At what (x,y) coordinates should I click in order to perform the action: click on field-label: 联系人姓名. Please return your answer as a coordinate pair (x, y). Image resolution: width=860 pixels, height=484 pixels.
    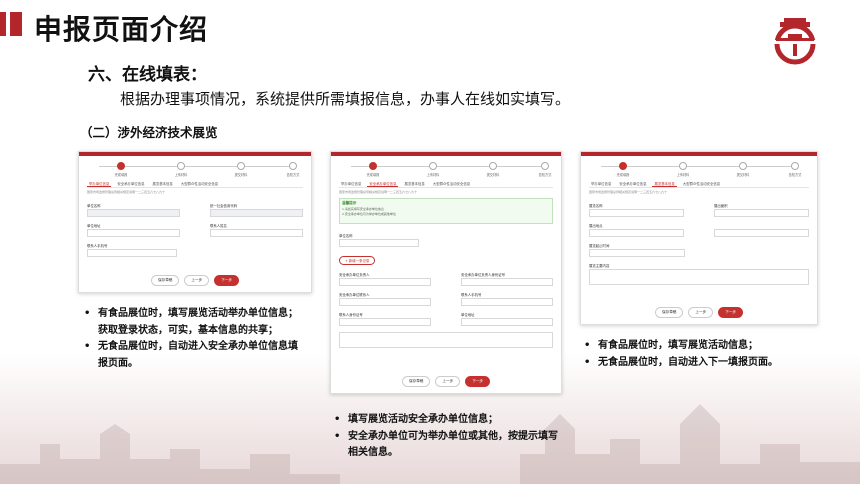
    Looking at the image, I should click on (218, 226).